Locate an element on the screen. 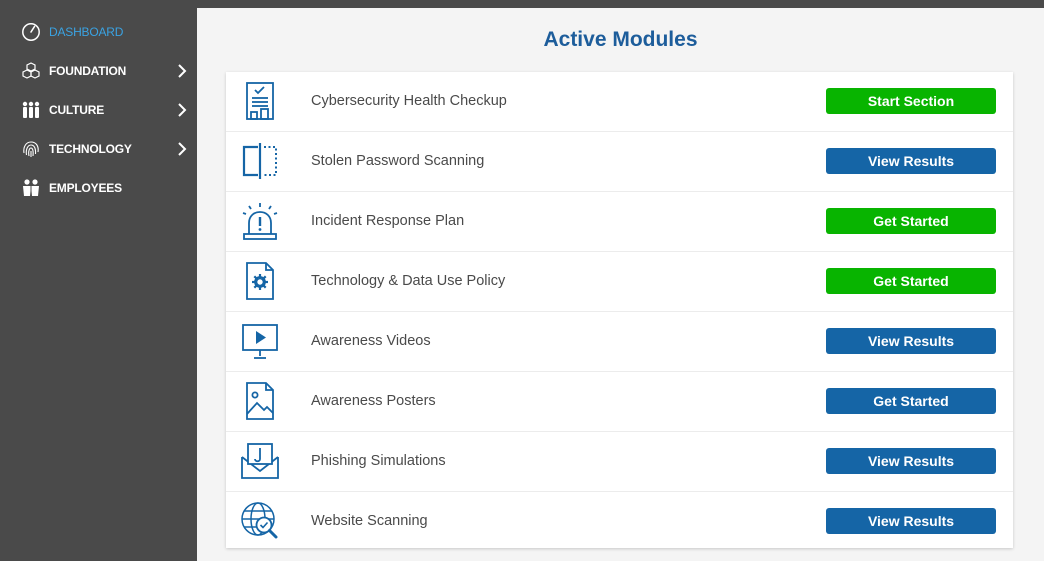 This screenshot has height=561, width=1044. sidebar-item-culture: CULTURE is located at coordinates (98, 110).